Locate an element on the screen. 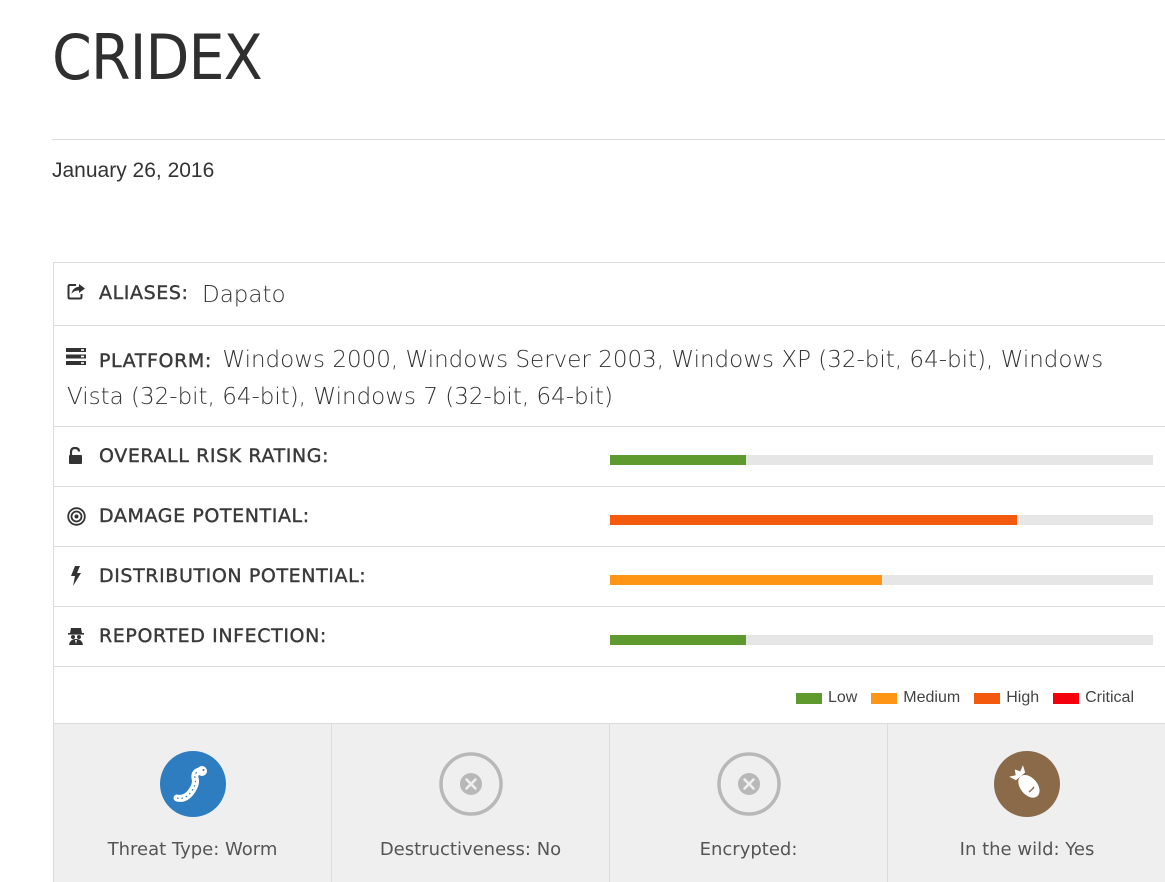  legend-item-high: High is located at coordinates (1006, 698).